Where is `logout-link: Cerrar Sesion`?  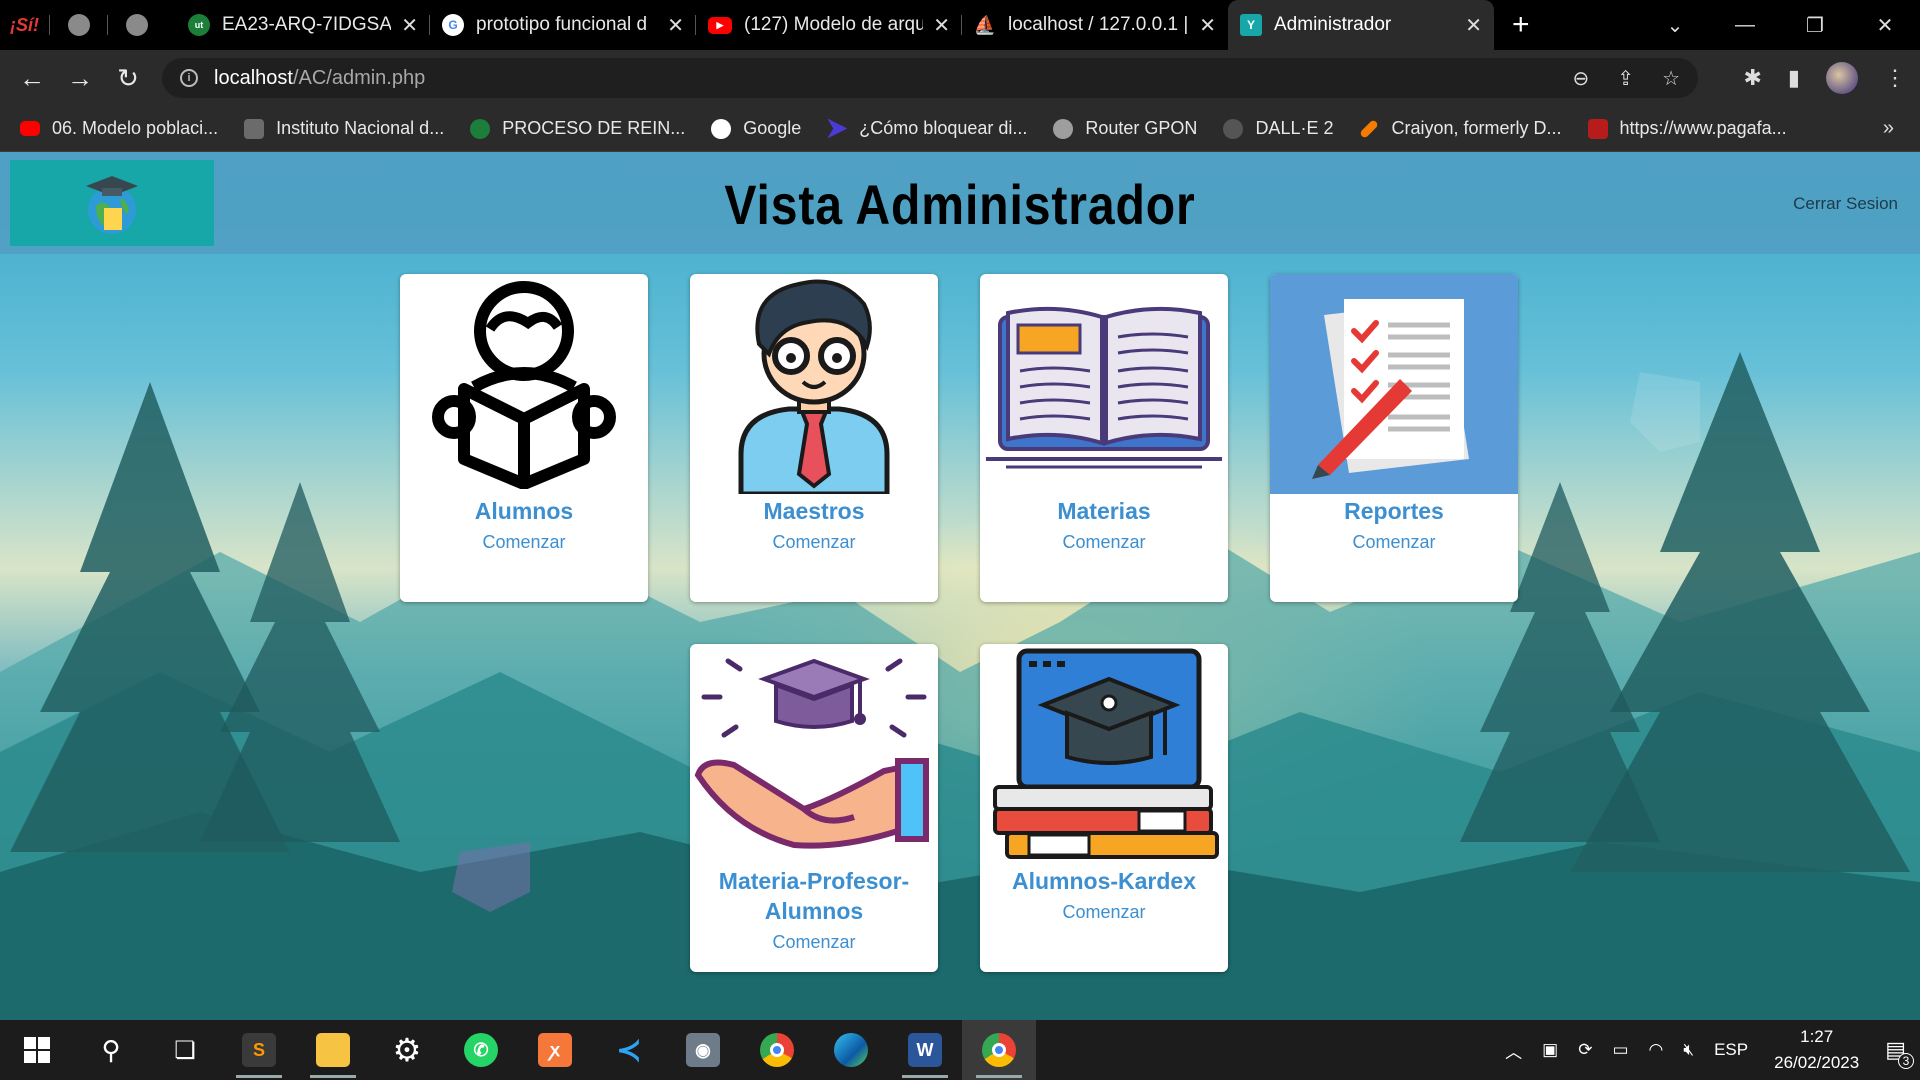
logout-link: Cerrar Sesion is located at coordinates (1845, 204).